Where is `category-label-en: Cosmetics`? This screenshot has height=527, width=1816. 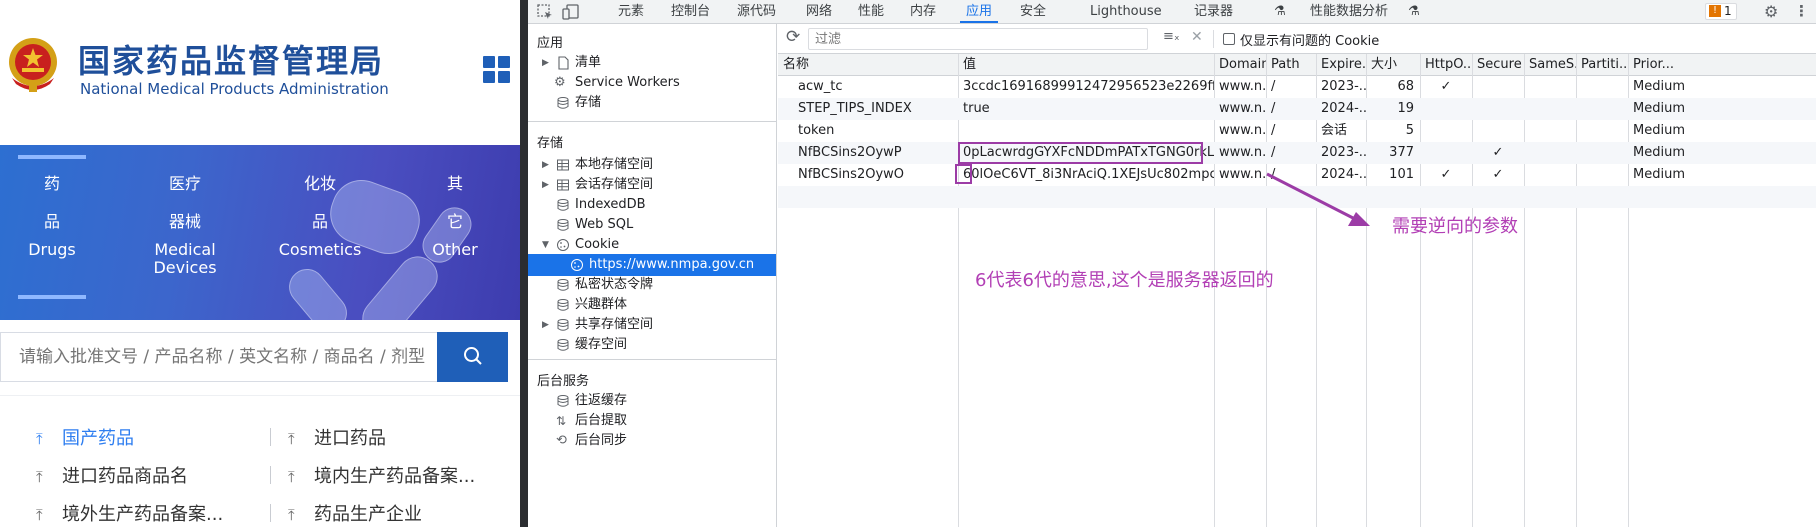
category-label-en: Cosmetics is located at coordinates (320, 249).